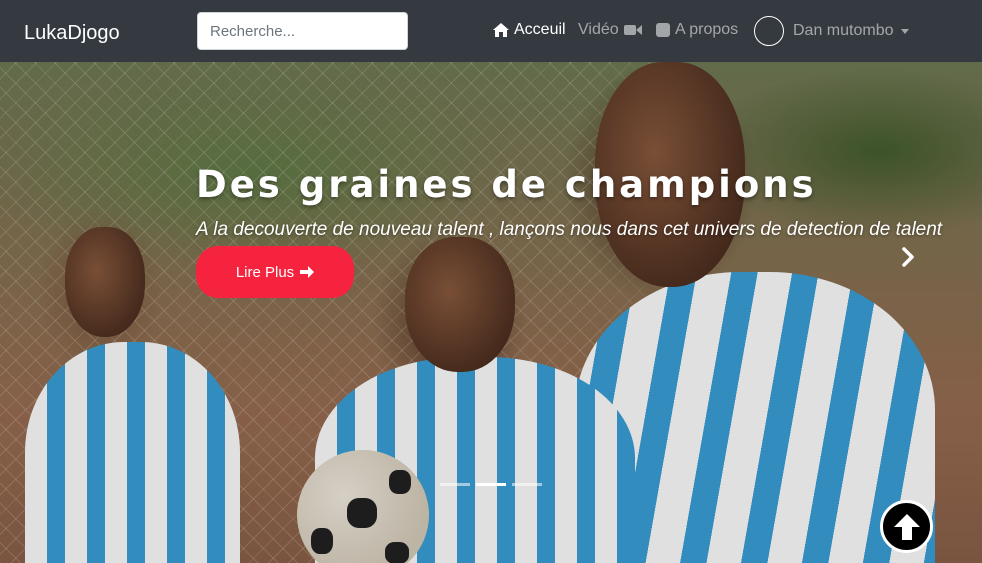 The image size is (982, 563). I want to click on arrow-up-icon, so click(906, 526).